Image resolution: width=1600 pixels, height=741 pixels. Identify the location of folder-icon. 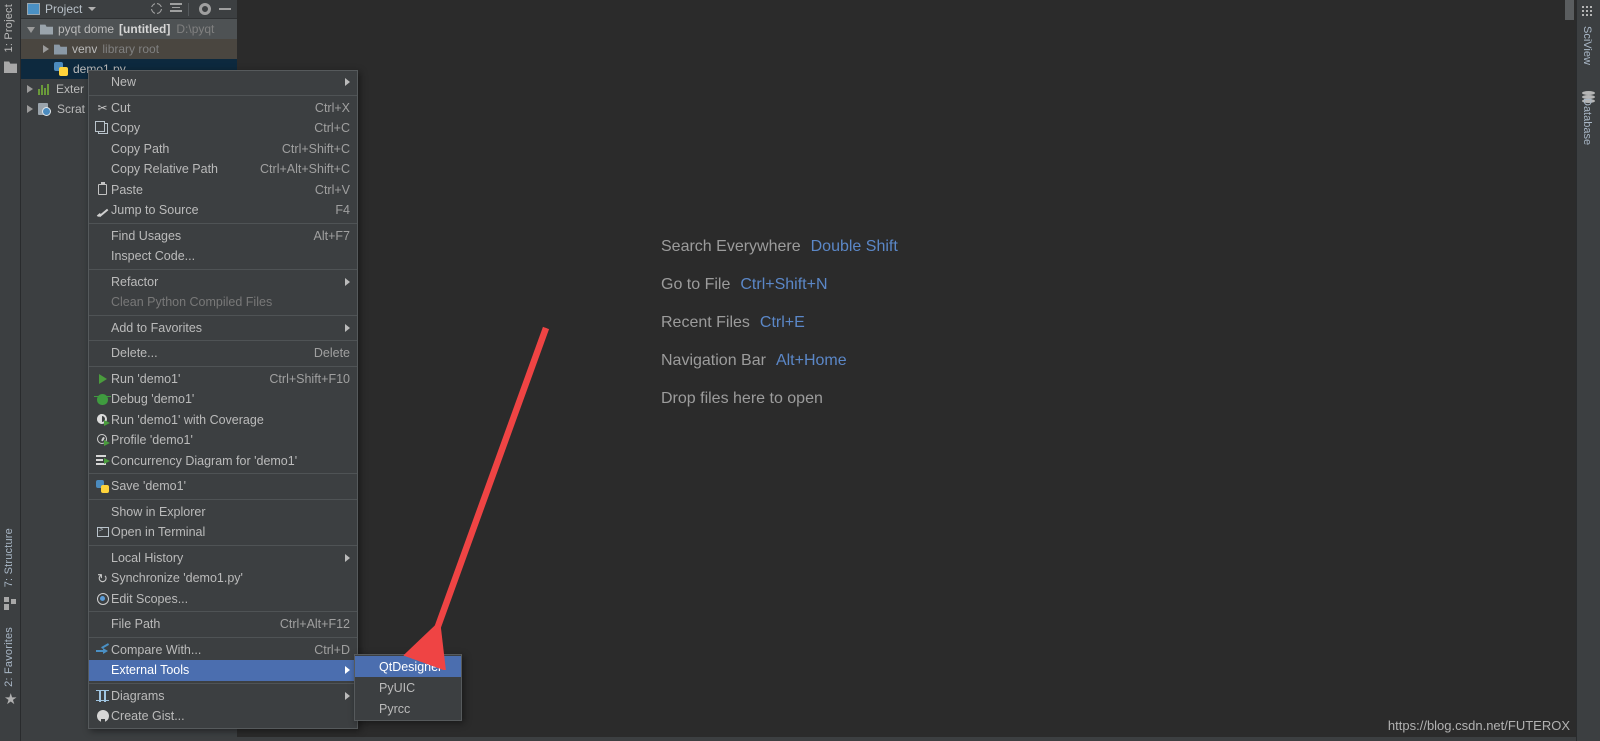
(46, 29).